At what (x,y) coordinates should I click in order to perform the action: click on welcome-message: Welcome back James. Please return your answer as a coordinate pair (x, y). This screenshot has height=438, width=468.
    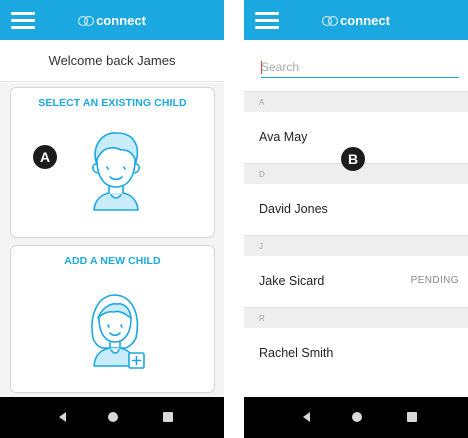
    Looking at the image, I should click on (112, 61).